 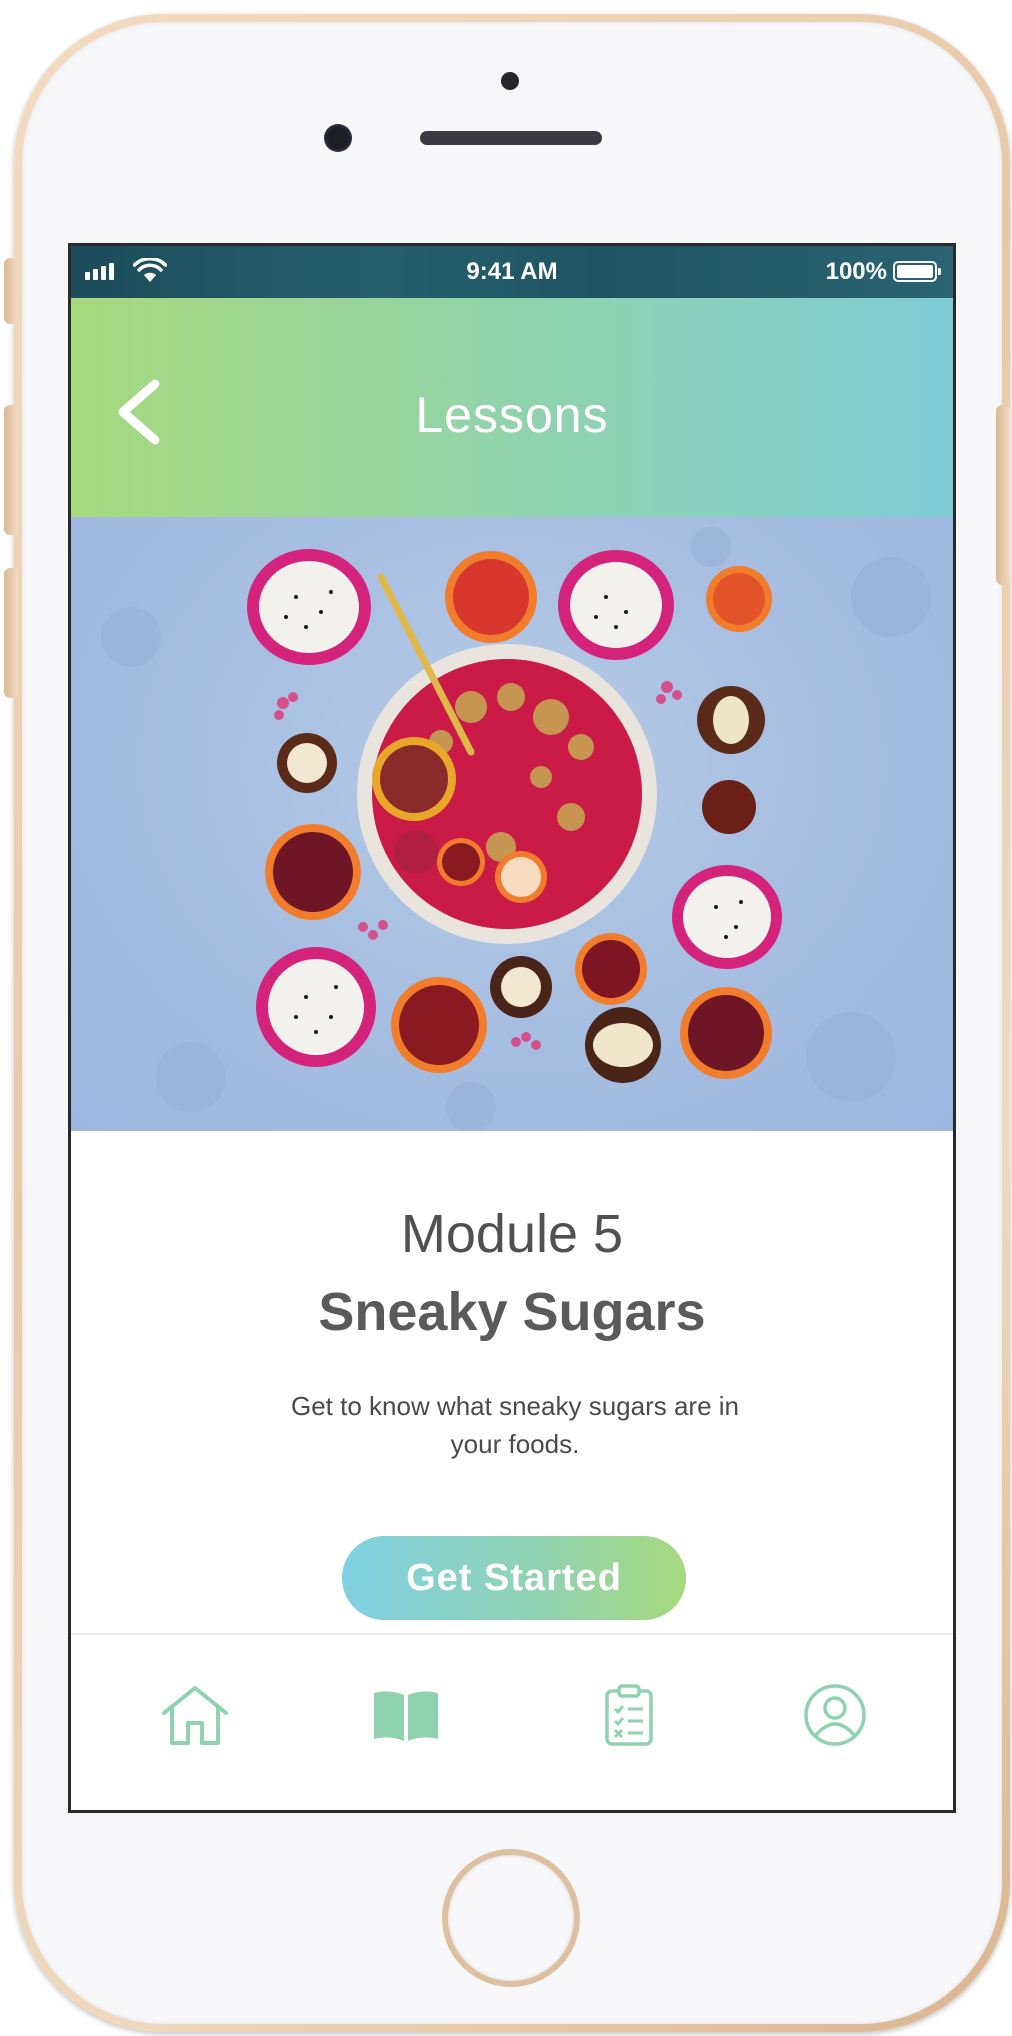 I want to click on tab-tasks, so click(x=629, y=1715).